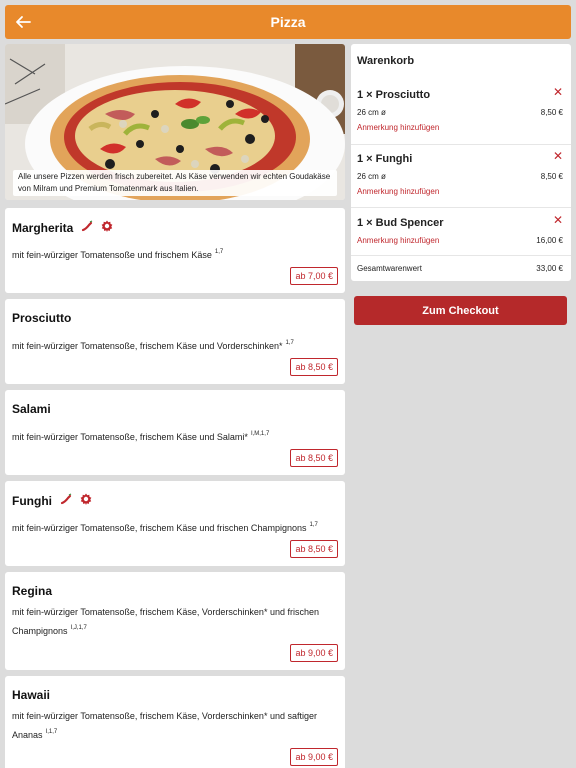 This screenshot has height=768, width=576. Describe the element at coordinates (394, 95) in the screenshot. I see `cart-item-name: 1 × Prosciutto` at that location.